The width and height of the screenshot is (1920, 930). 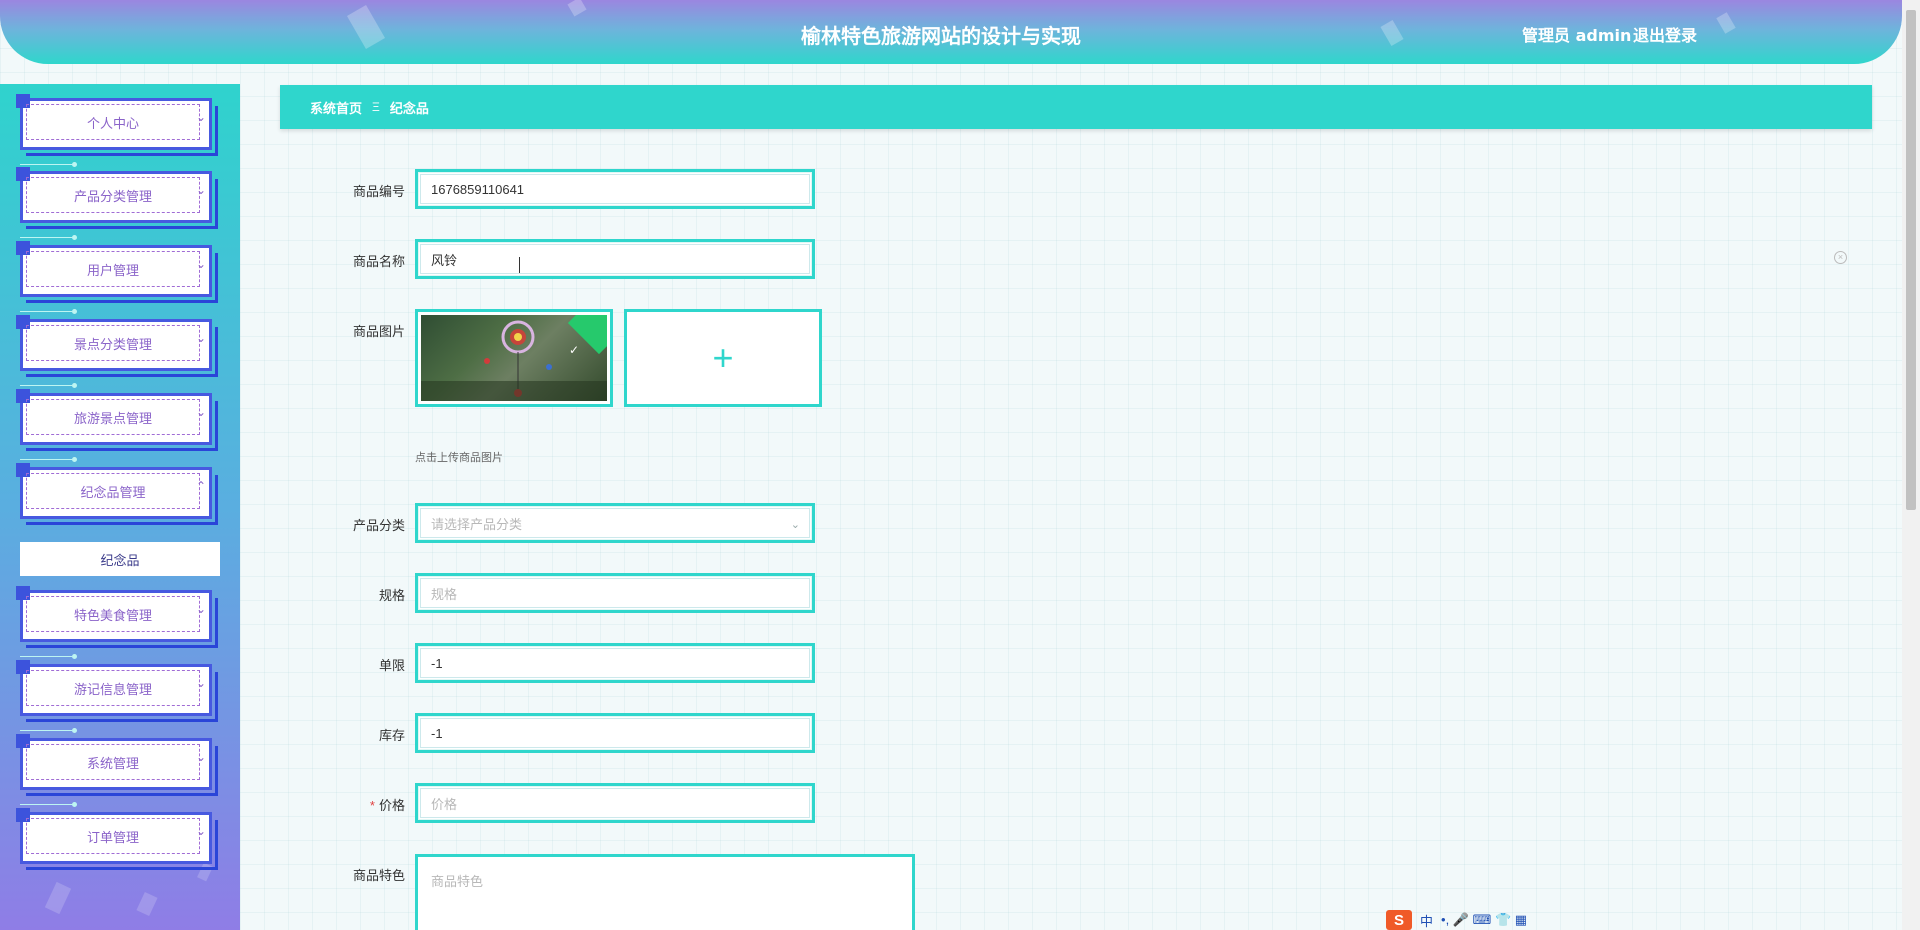 I want to click on name-field: 风铃, so click(x=615, y=259).